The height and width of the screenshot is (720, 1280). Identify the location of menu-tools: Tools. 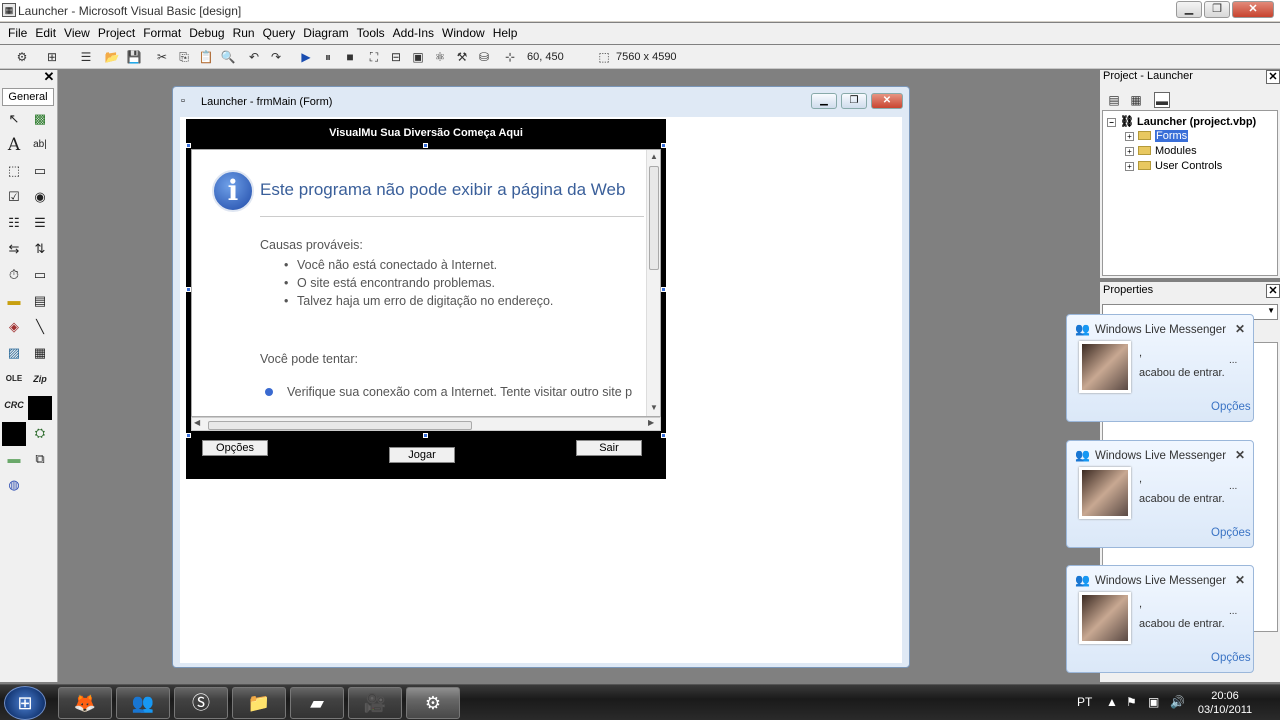
(371, 33).